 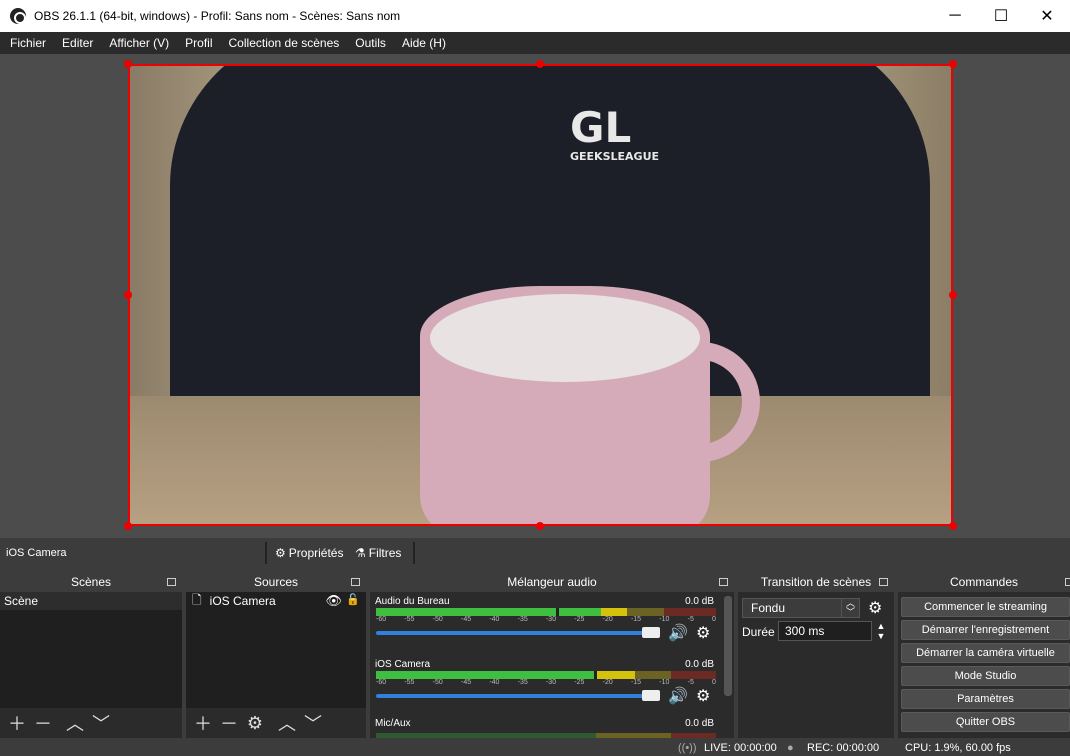 I want to click on resize-handle-top-left, so click(x=128, y=64).